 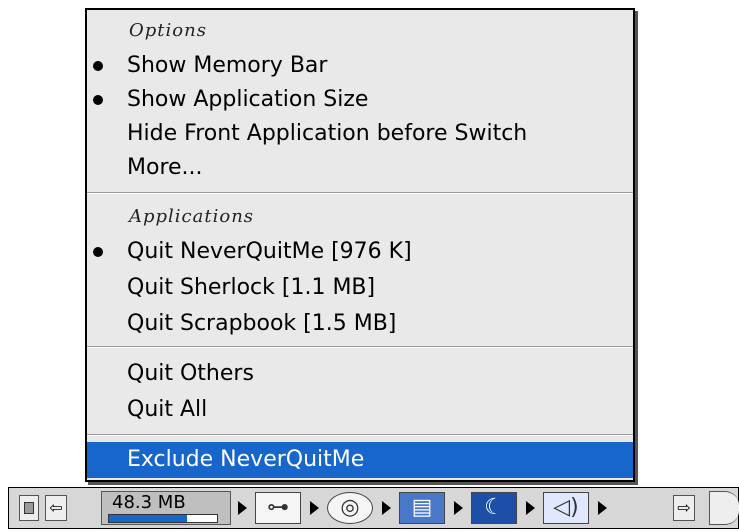 I want to click on options-section-title: Options, so click(x=168, y=30).